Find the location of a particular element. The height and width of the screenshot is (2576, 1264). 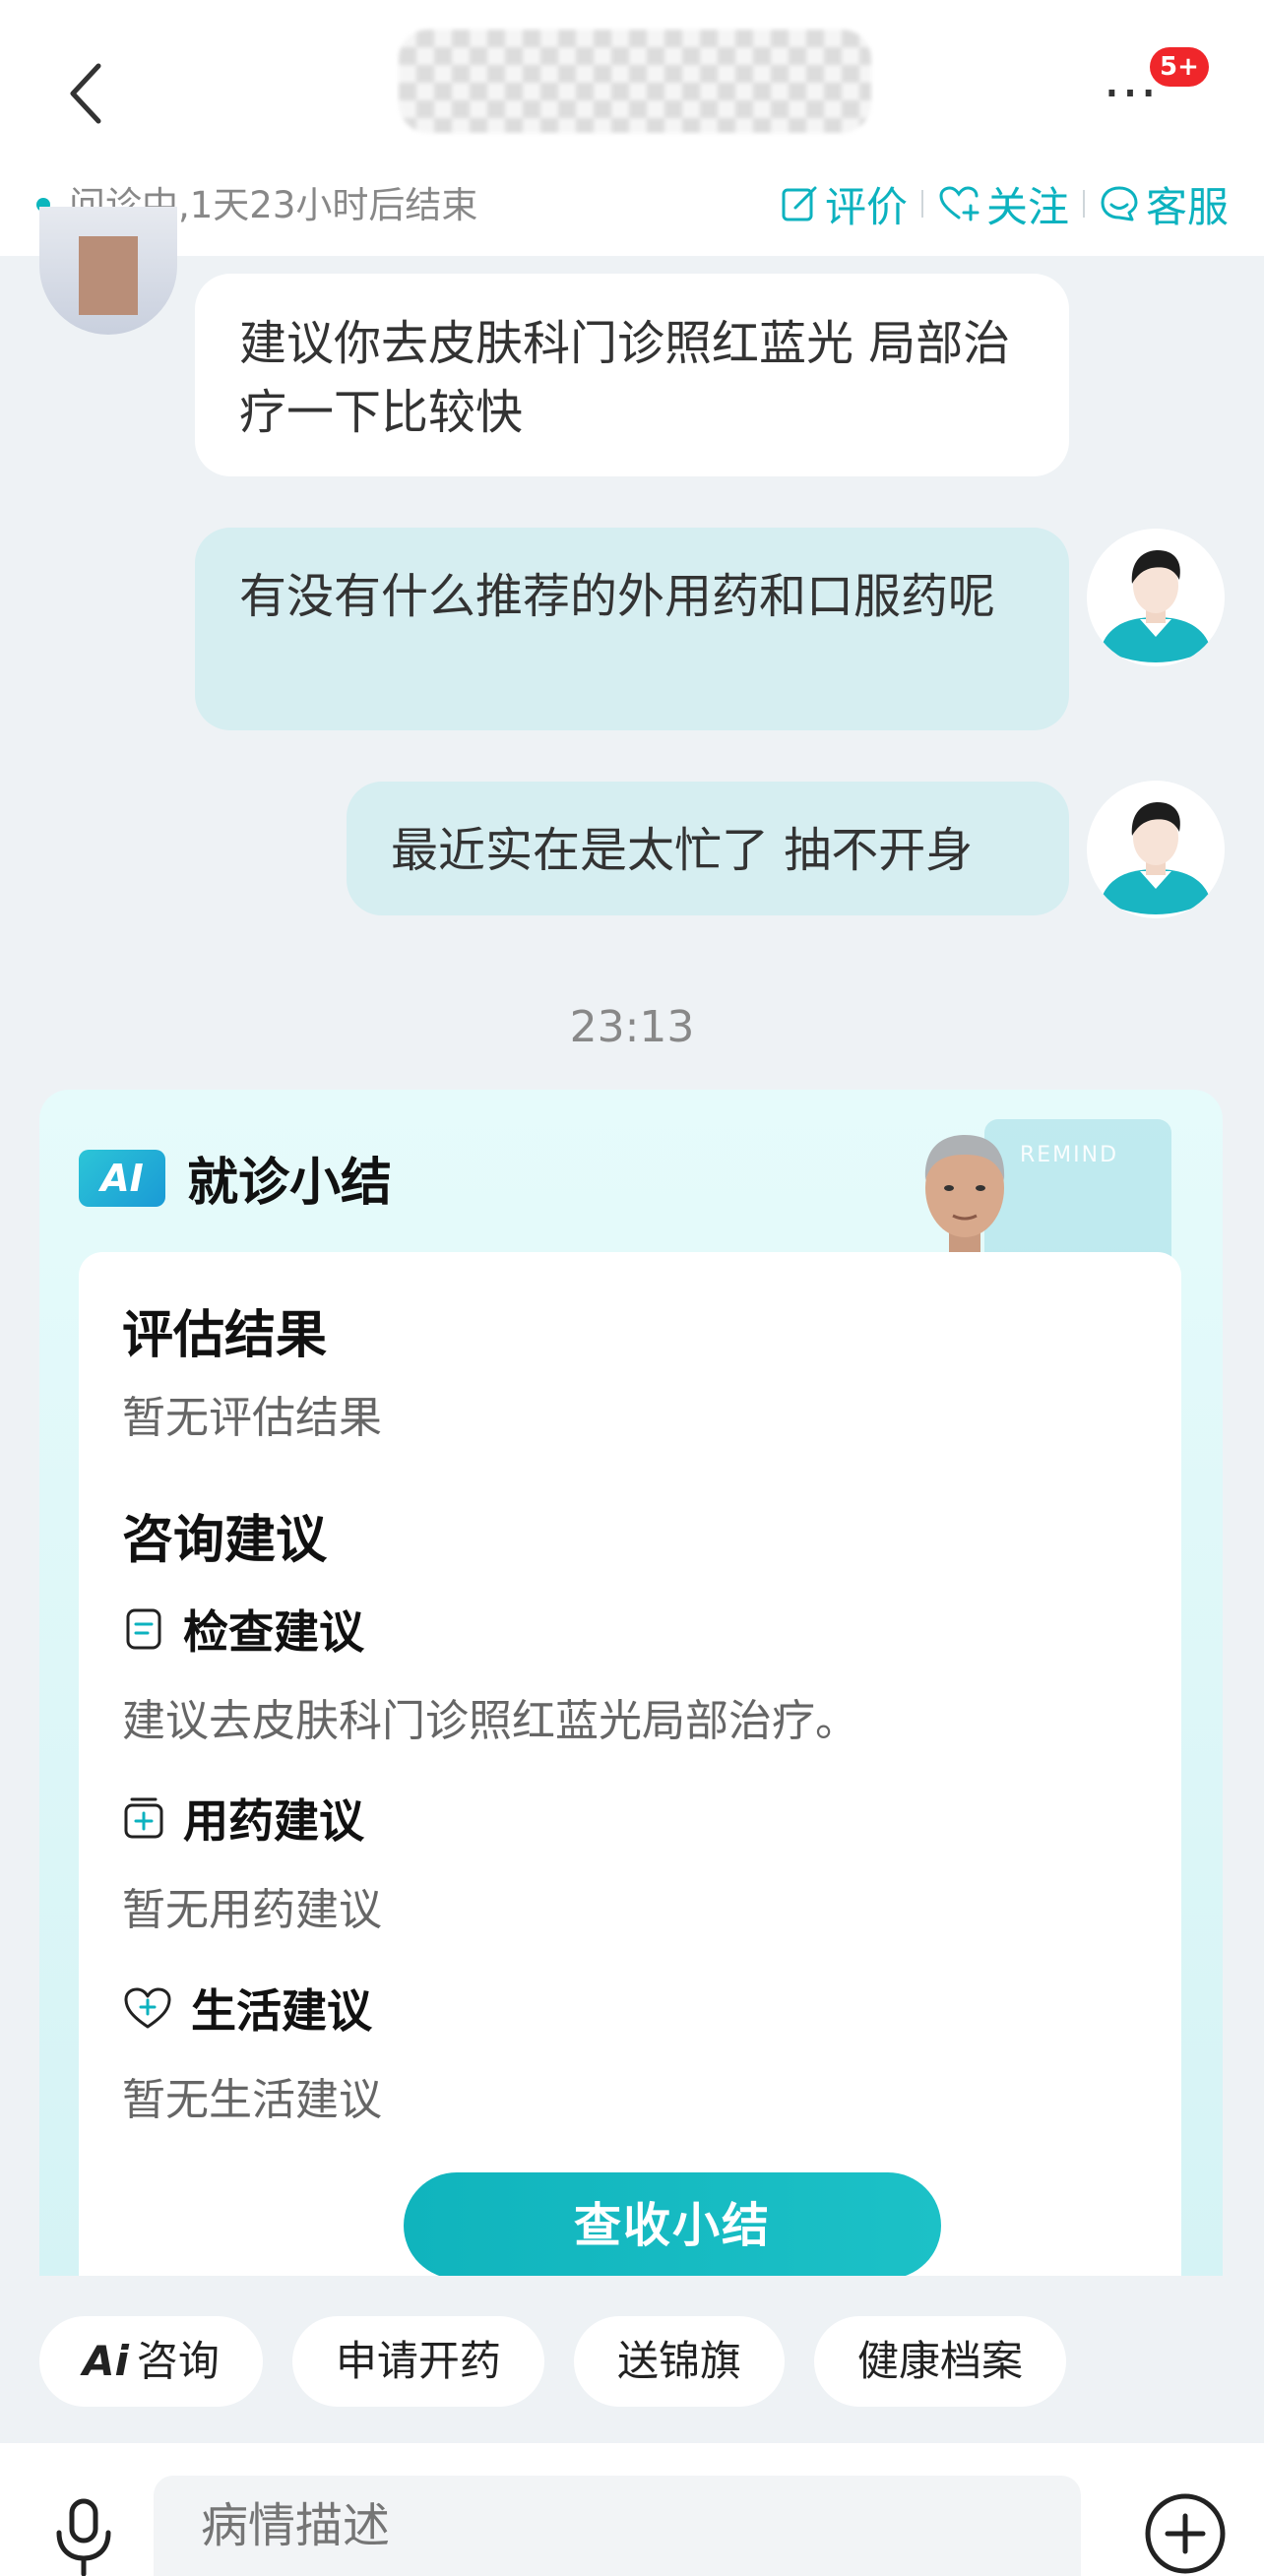

exam-advice-text: 建议去皮肤科门诊照红蓝光局部治疗。 is located at coordinates (490, 1721).